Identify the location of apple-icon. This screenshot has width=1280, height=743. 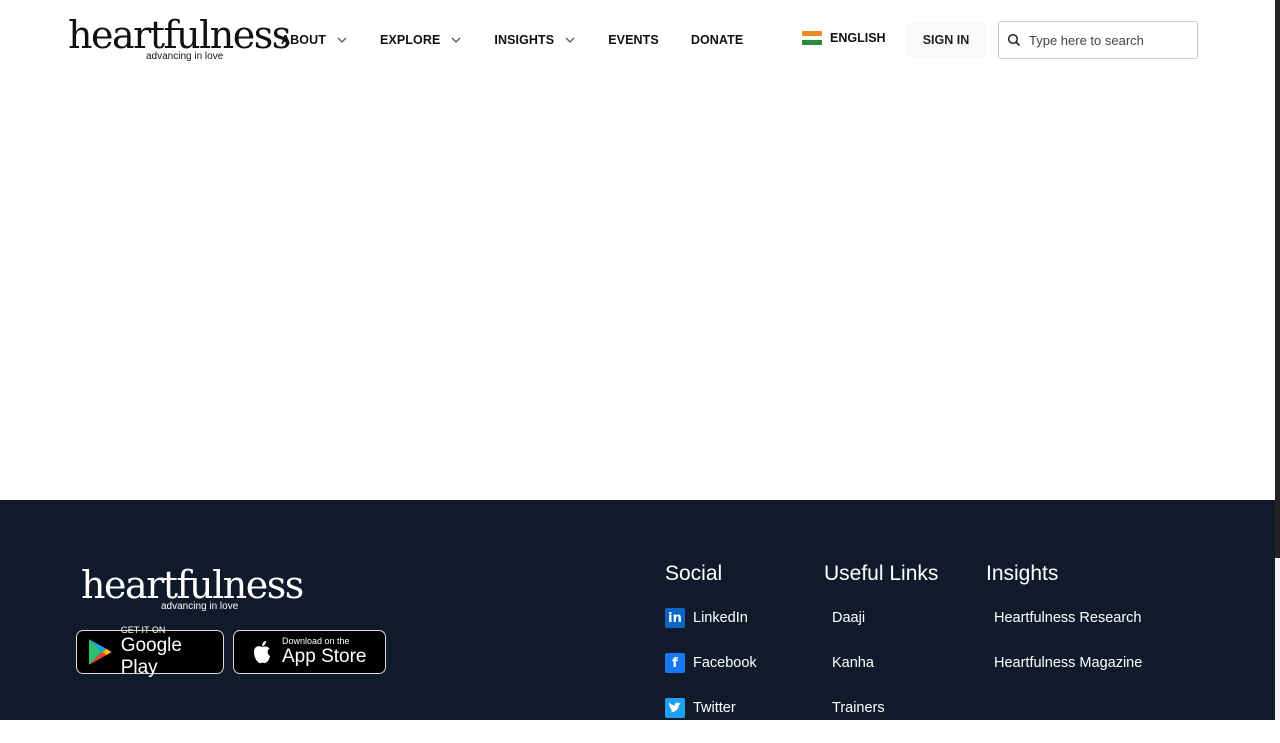
(262, 652).